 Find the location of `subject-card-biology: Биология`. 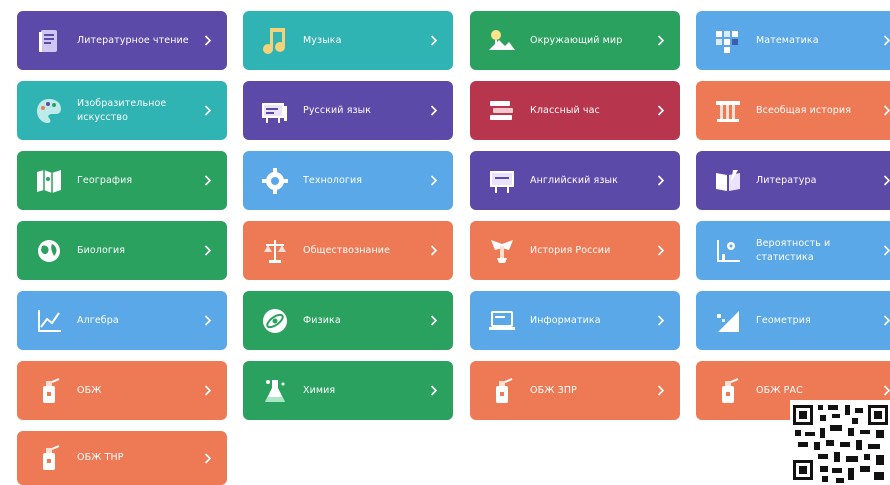

subject-card-biology: Биология is located at coordinates (122, 250).